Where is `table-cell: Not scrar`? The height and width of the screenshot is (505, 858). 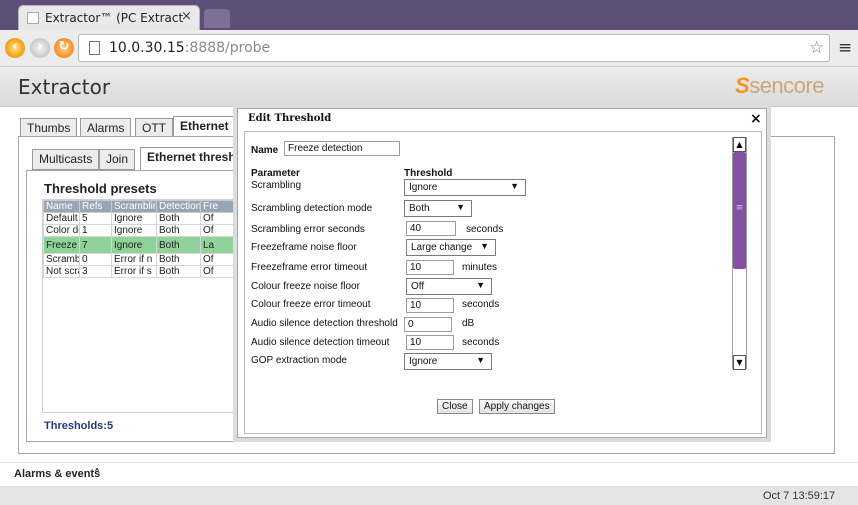 table-cell: Not scrar is located at coordinates (61, 271).